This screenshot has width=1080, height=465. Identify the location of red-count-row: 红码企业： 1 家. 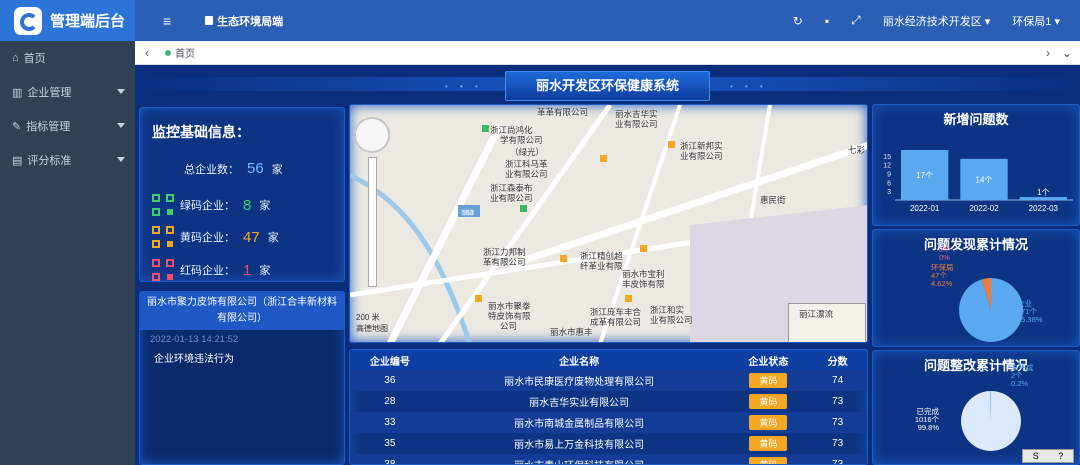
(211, 270).